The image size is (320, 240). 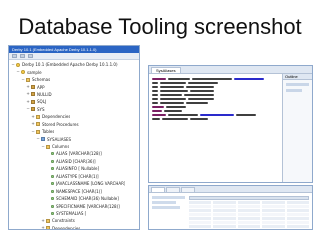 What do you see at coordinates (74, 138) in the screenshot?
I see `tree-item: − SYSALIASES` at bounding box center [74, 138].